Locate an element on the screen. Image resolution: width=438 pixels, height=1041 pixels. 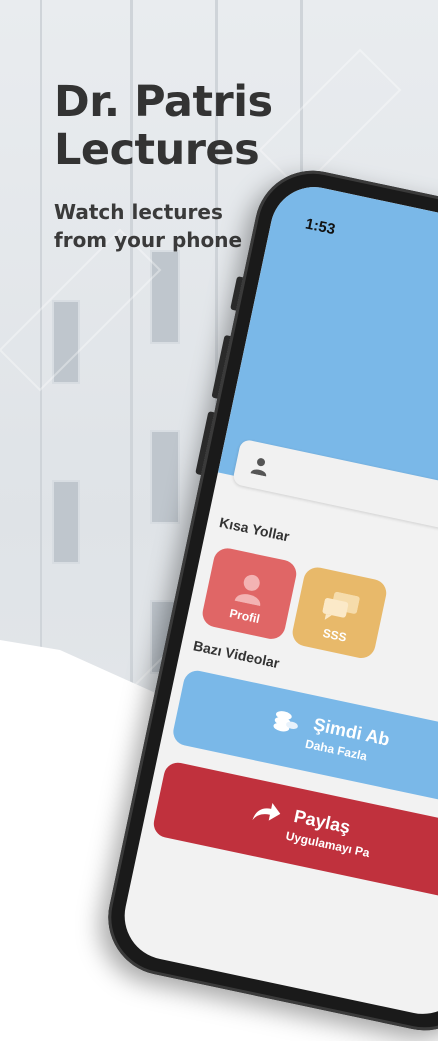
share-arrow-icon is located at coordinates (266, 811).